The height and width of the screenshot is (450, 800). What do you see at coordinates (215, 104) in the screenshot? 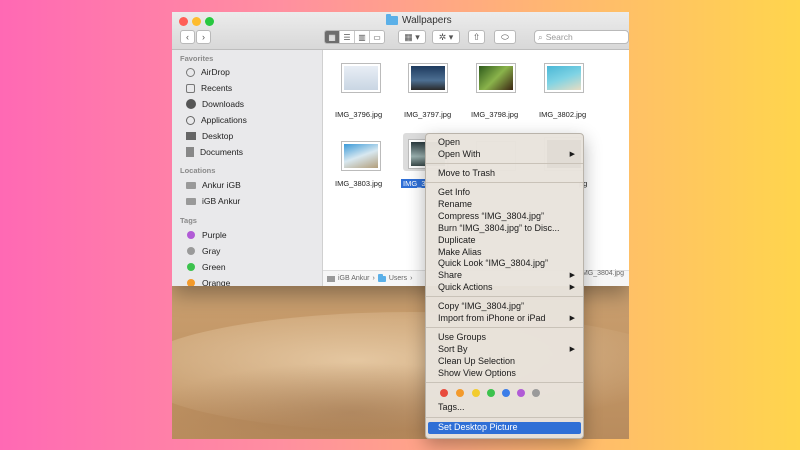
I see `sidebar-item-downloads: Downloads` at bounding box center [215, 104].